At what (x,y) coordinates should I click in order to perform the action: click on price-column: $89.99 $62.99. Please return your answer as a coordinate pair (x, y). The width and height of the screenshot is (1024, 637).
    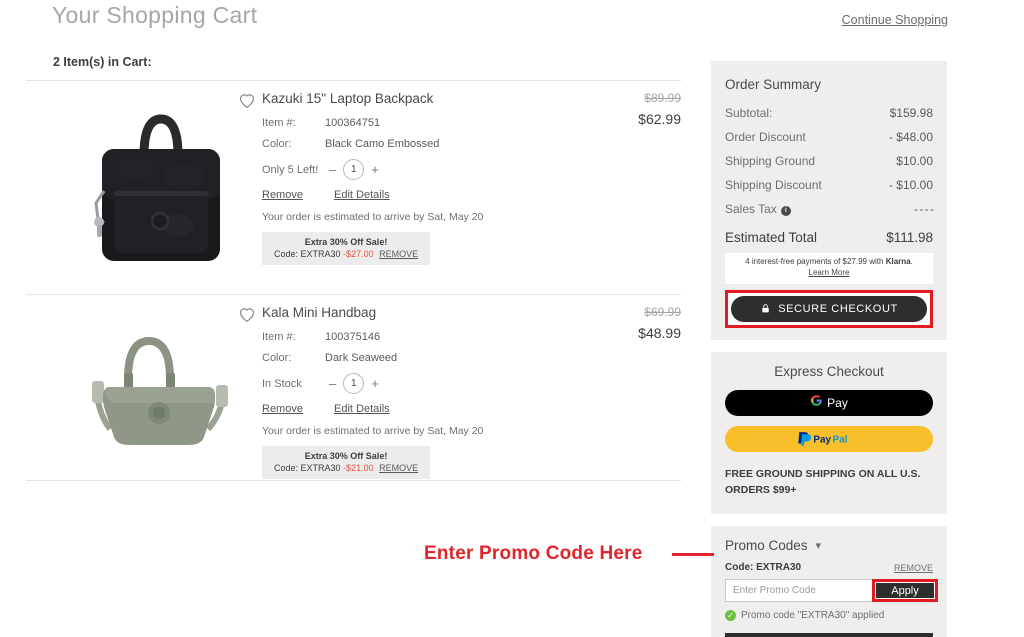
    Looking at the image, I should click on (626, 109).